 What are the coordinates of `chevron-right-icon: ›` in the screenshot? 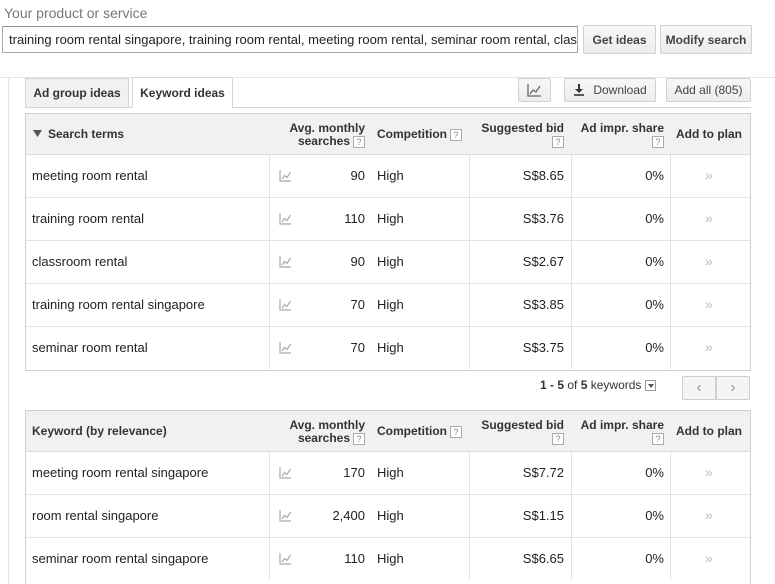 It's located at (733, 387).